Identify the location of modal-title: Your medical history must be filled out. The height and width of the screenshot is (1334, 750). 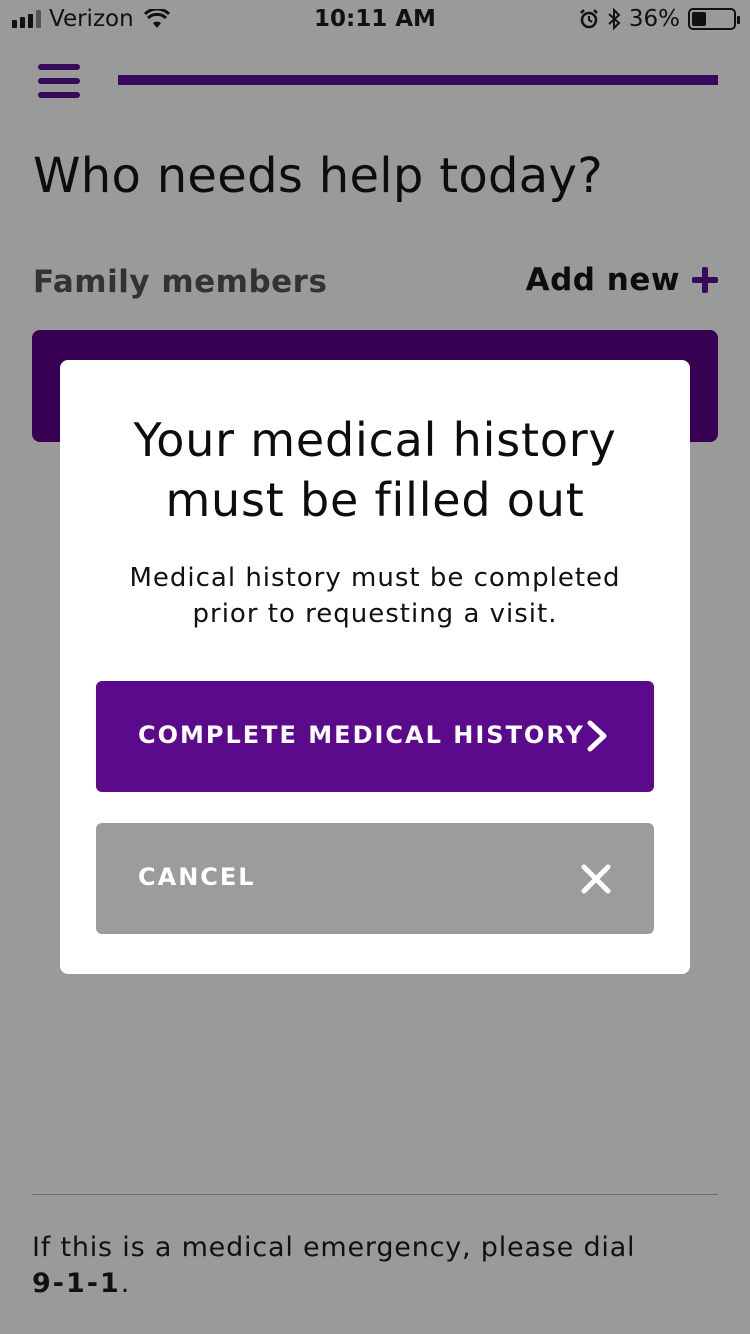
(375, 470).